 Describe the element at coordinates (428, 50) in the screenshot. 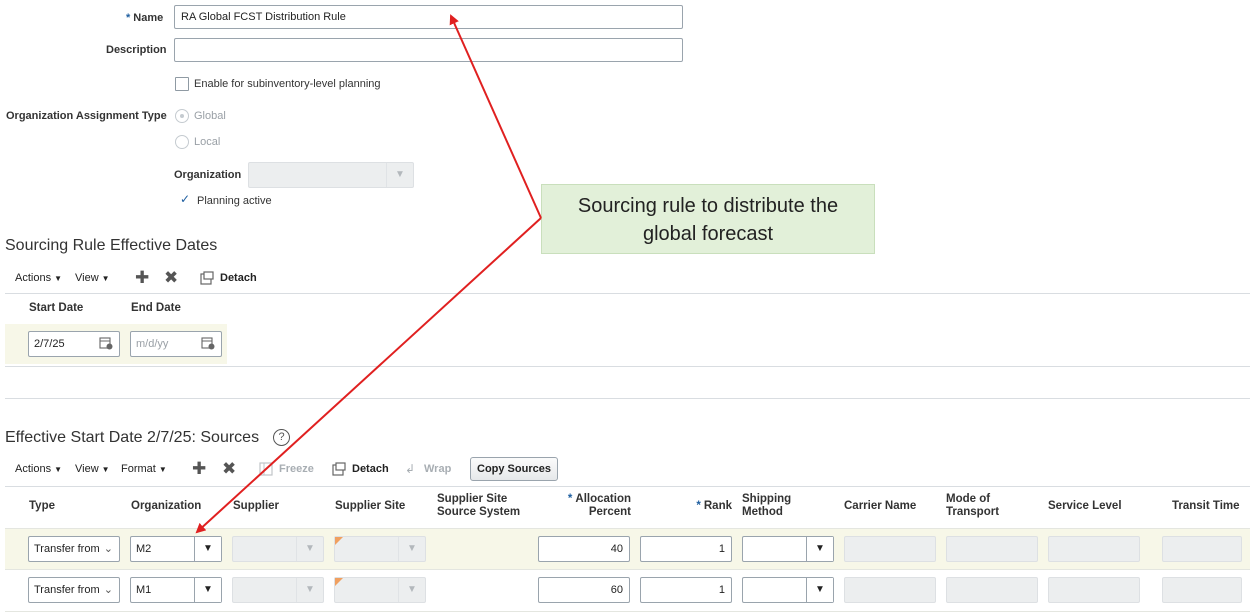

I see `description-input` at that location.